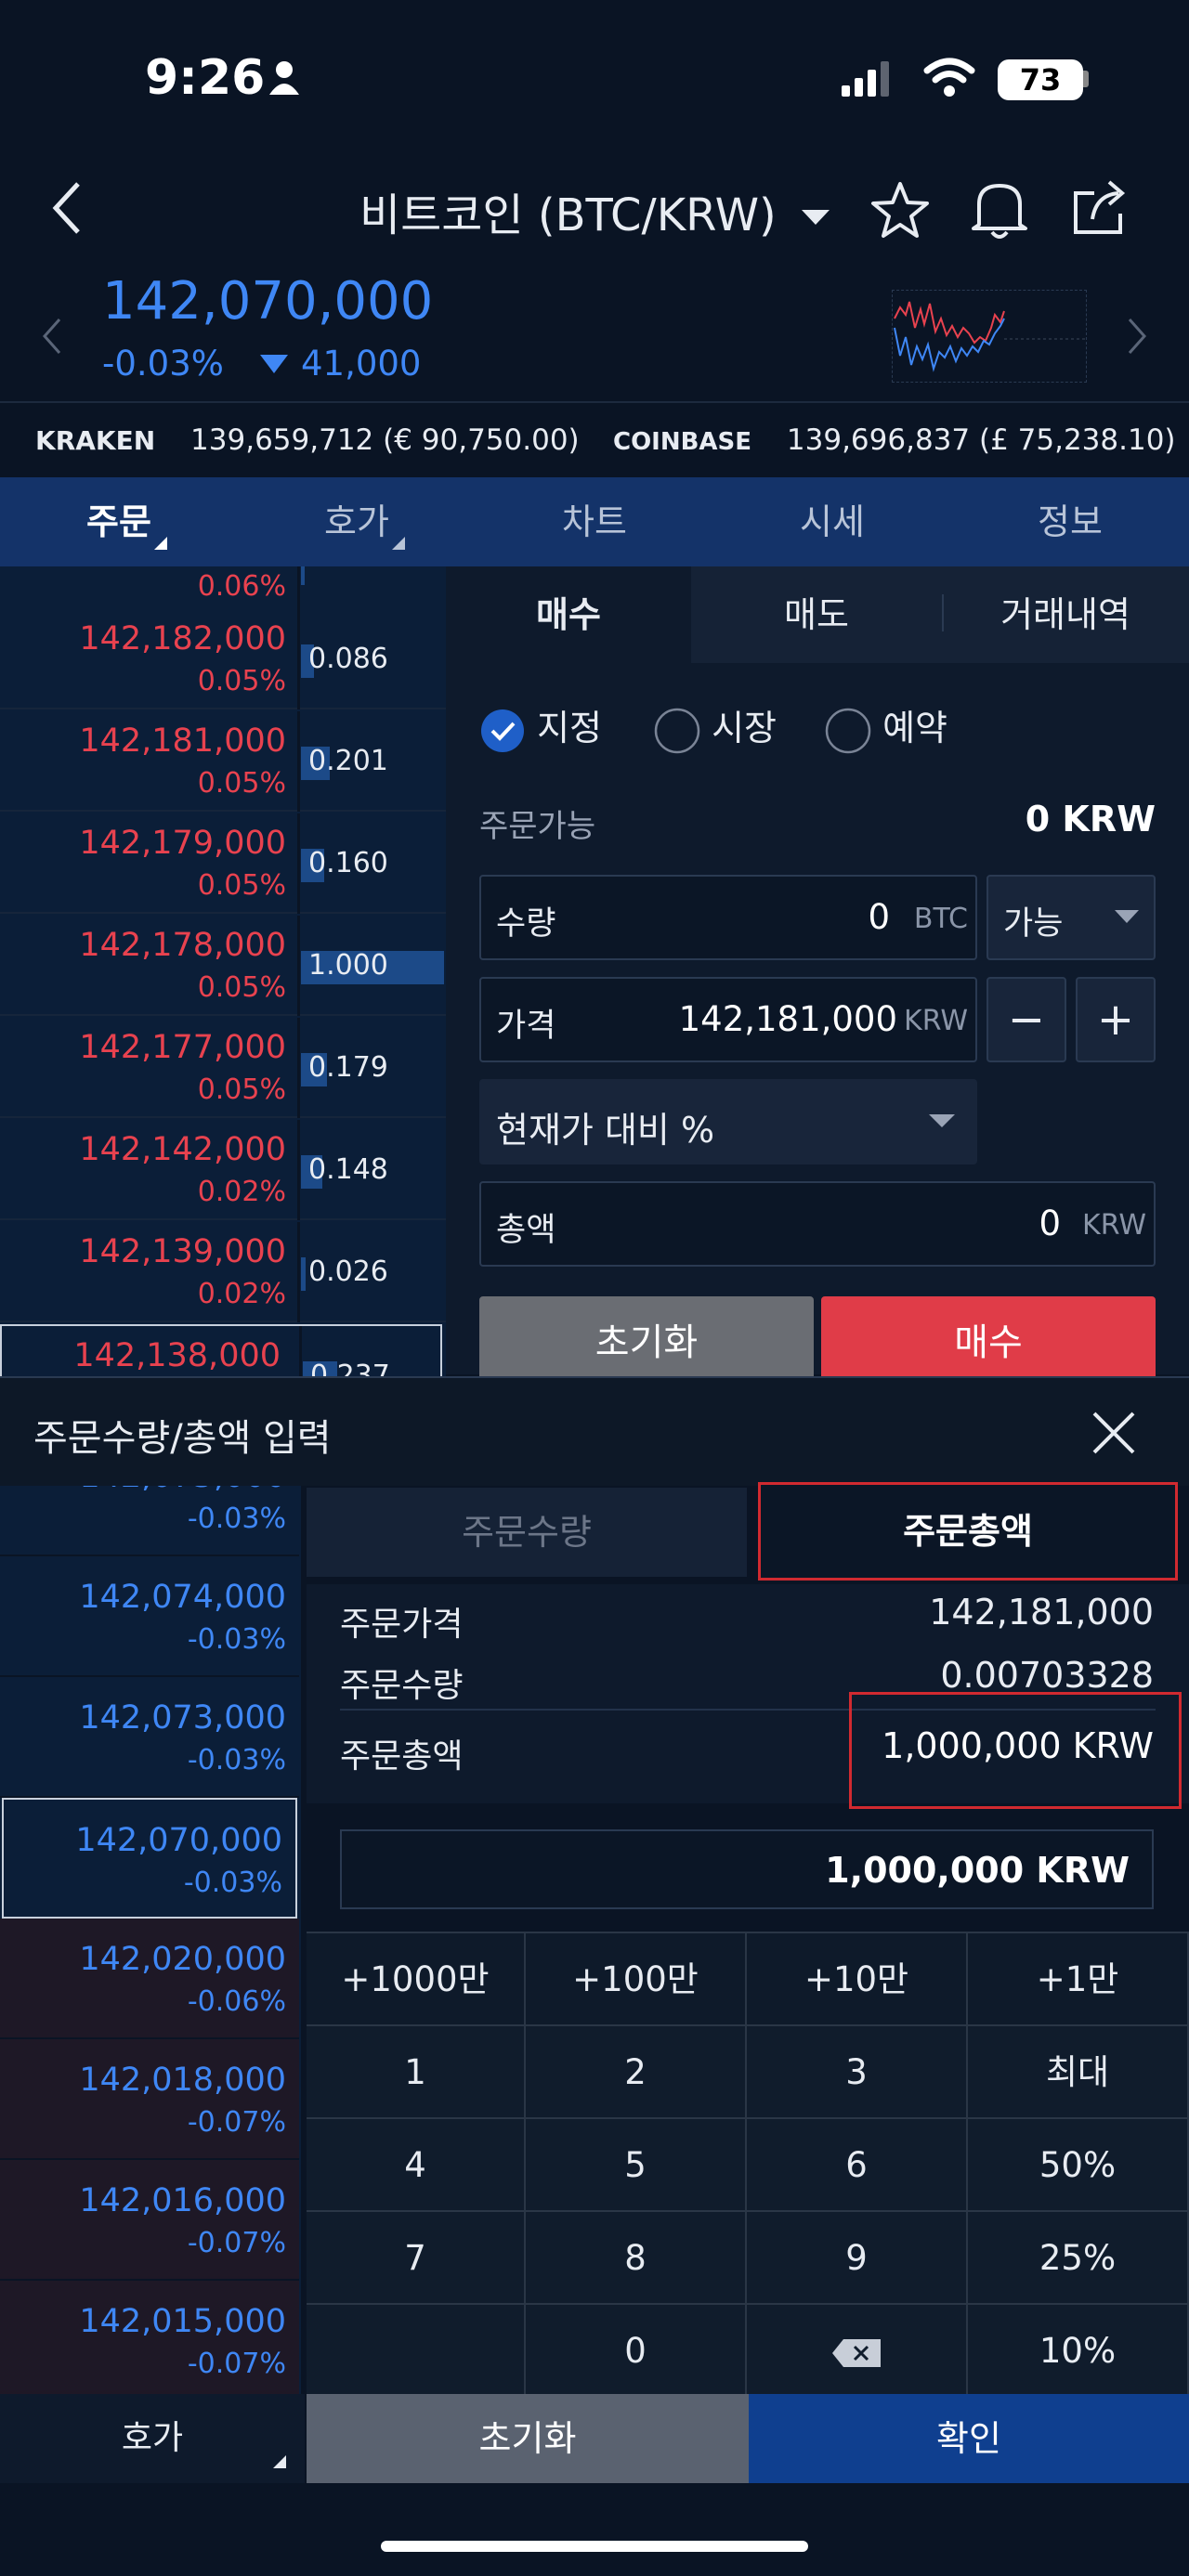  What do you see at coordinates (298, 1170) in the screenshot?
I see `row-separator` at bounding box center [298, 1170].